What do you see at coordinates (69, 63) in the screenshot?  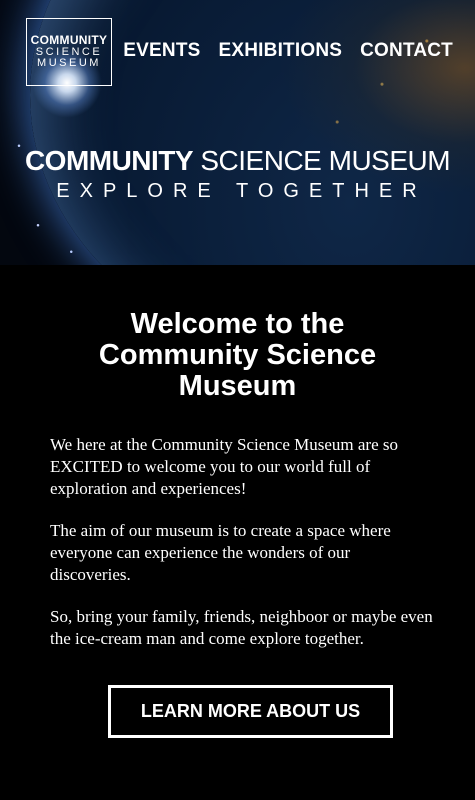 I see `logo-line-3: MUSEUM` at bounding box center [69, 63].